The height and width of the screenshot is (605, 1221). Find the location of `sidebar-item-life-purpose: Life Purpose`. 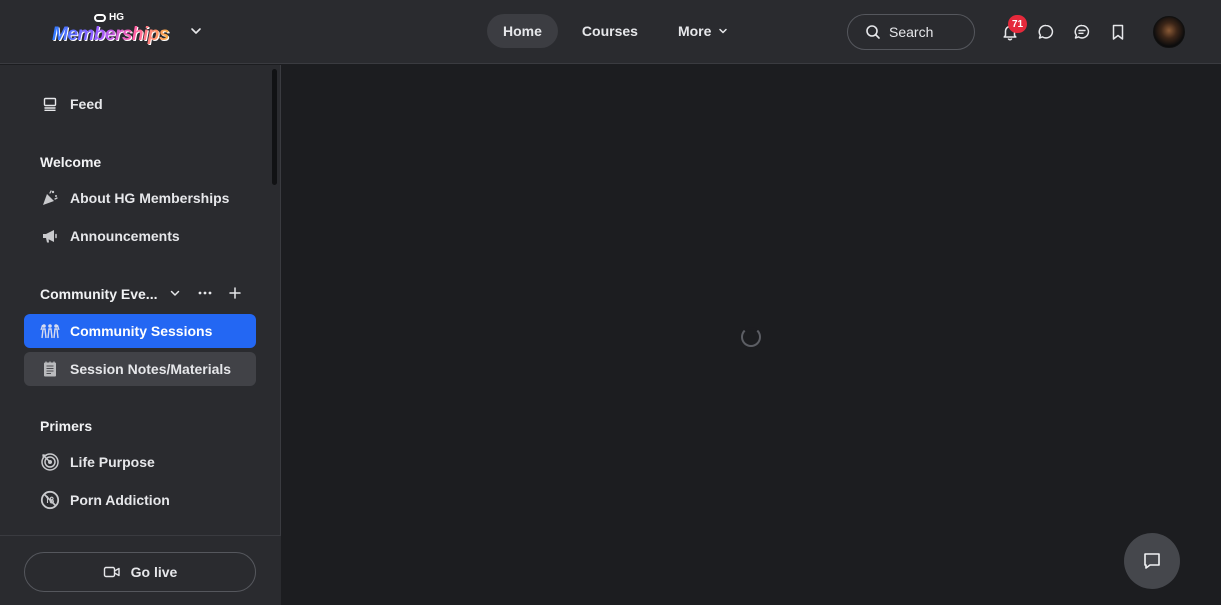

sidebar-item-life-purpose: Life Purpose is located at coordinates (140, 462).